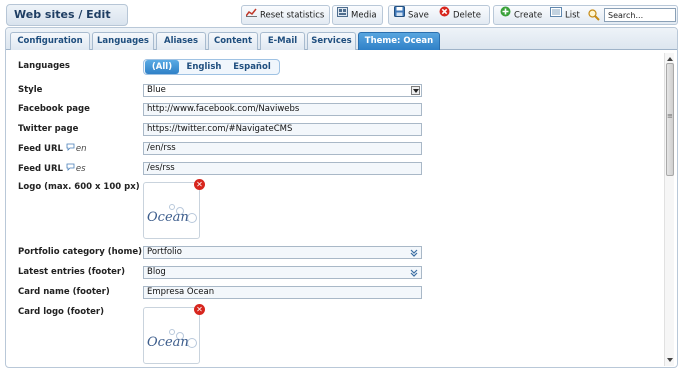 This screenshot has width=683, height=375. I want to click on language-espanol-button: Español, so click(252, 67).